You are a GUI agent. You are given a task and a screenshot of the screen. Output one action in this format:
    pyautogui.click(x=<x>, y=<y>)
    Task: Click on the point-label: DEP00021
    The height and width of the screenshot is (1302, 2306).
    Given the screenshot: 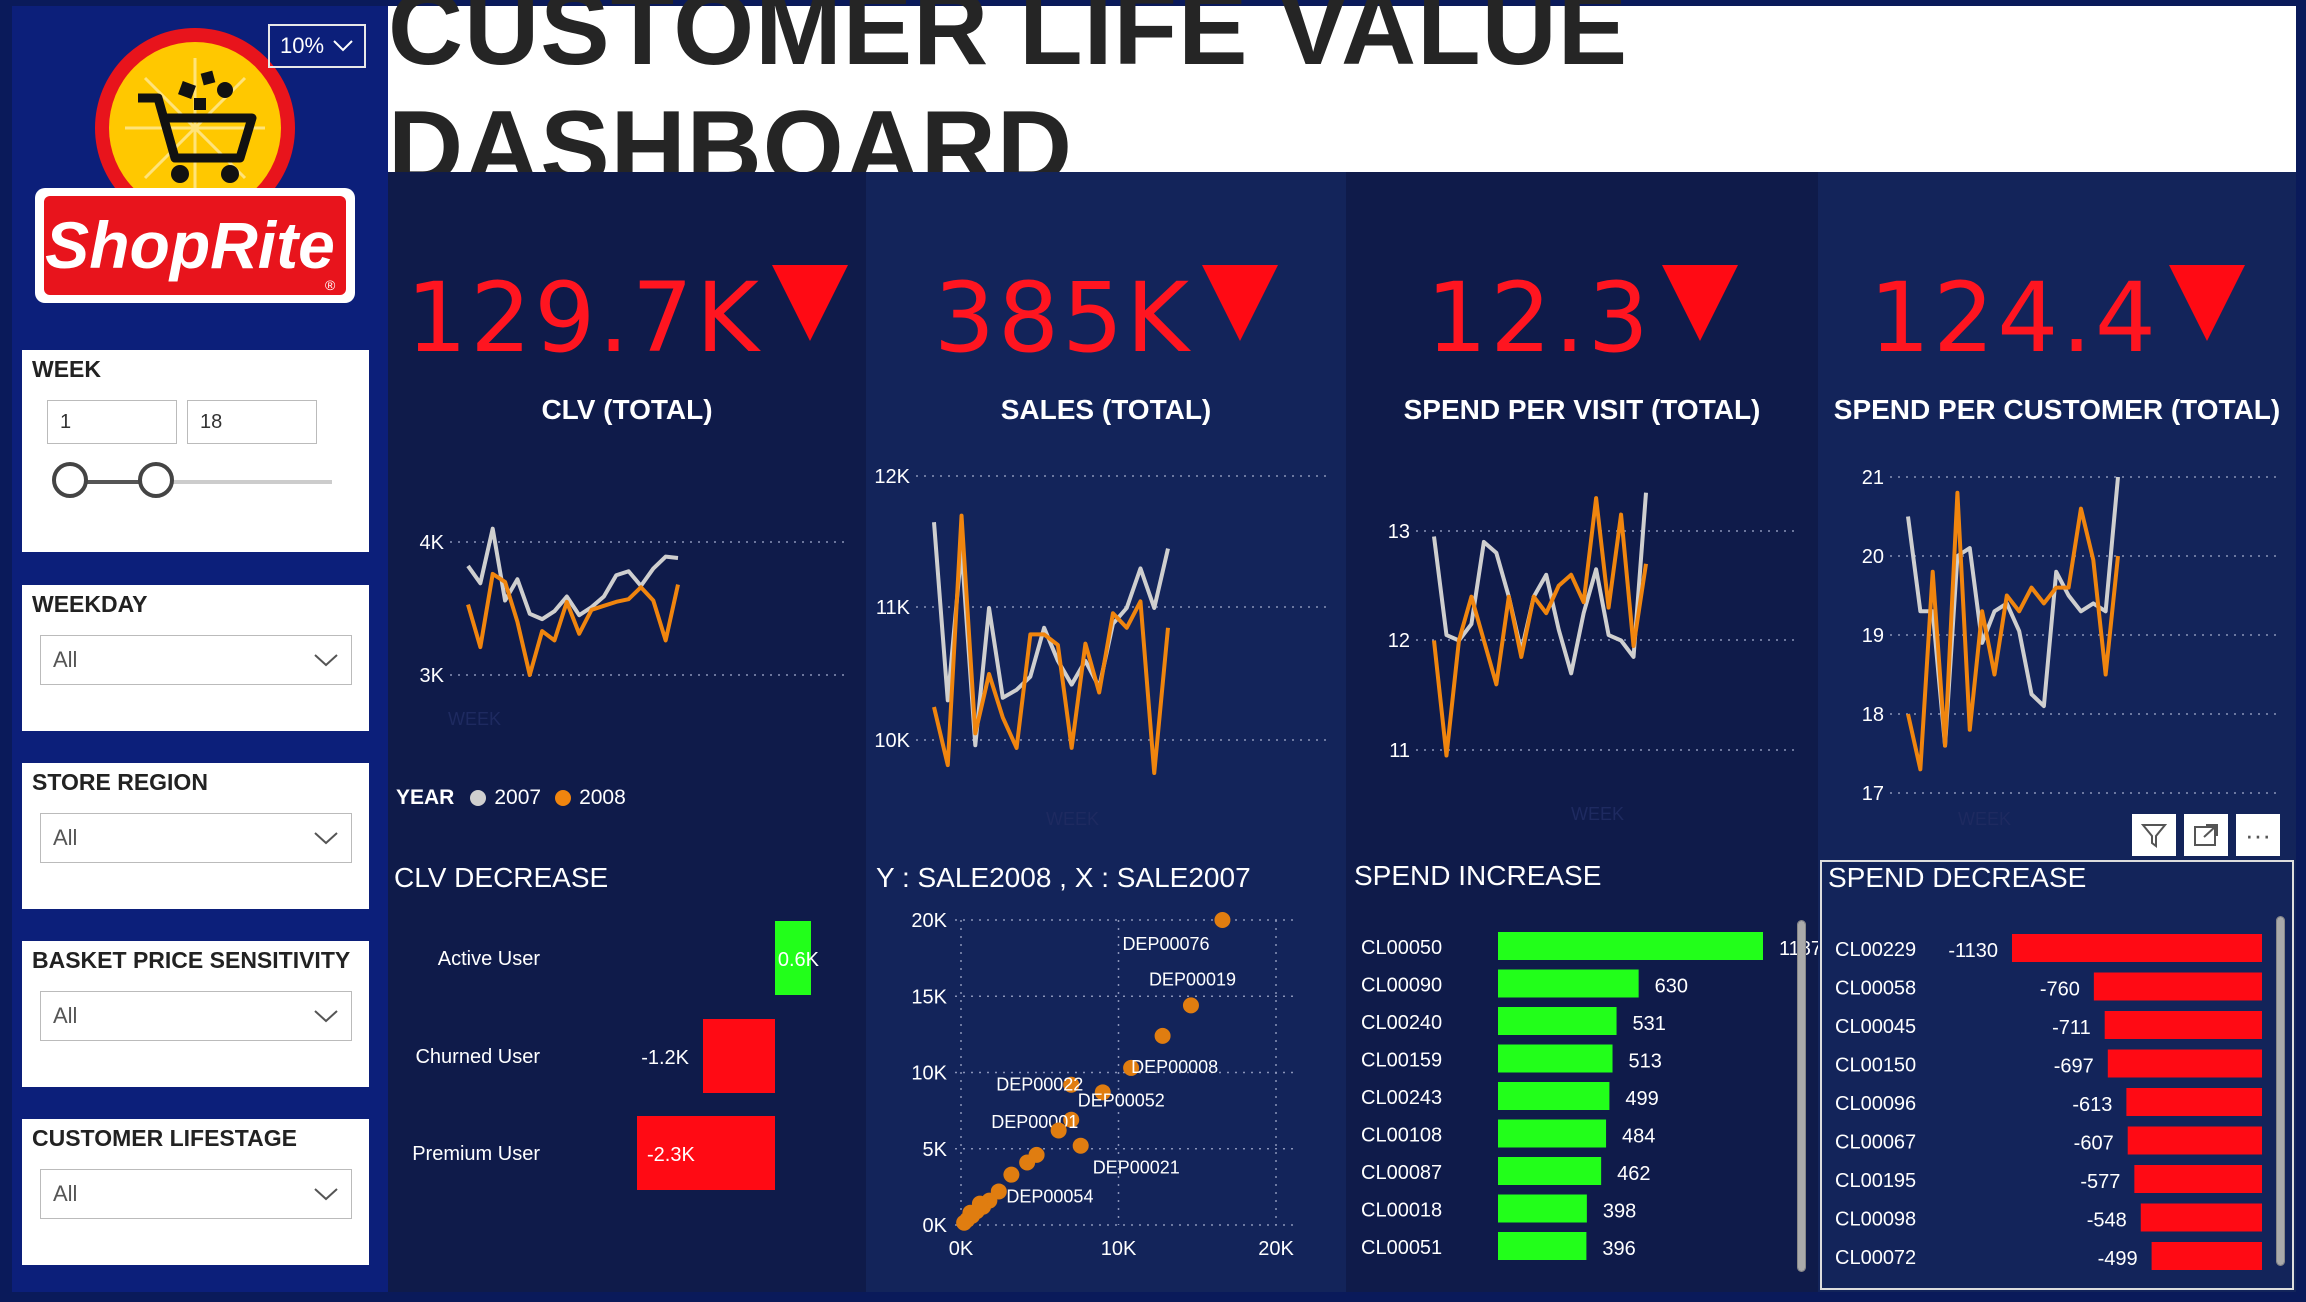 What is the action you would take?
    pyautogui.click(x=1136, y=1168)
    